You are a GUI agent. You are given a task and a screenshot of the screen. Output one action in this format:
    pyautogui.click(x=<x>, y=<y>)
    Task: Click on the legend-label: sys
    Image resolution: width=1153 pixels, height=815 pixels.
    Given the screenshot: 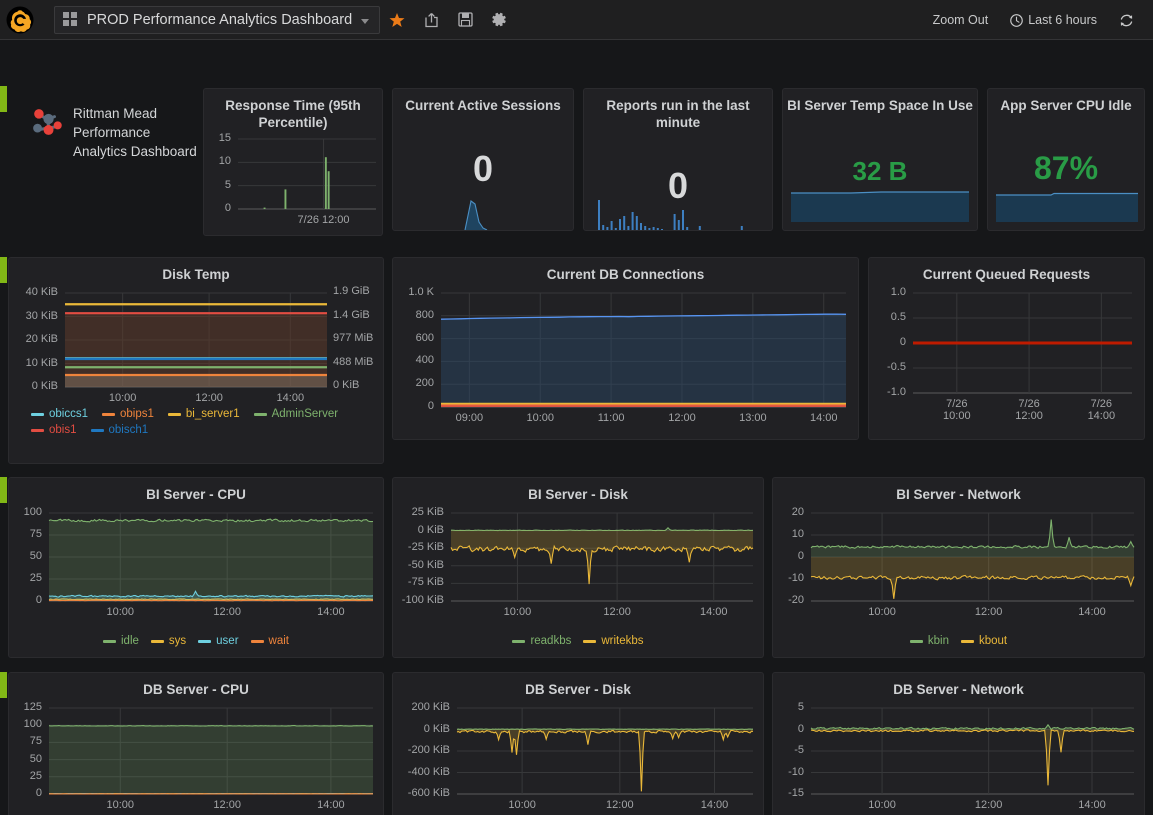 What is the action you would take?
    pyautogui.click(x=177, y=641)
    